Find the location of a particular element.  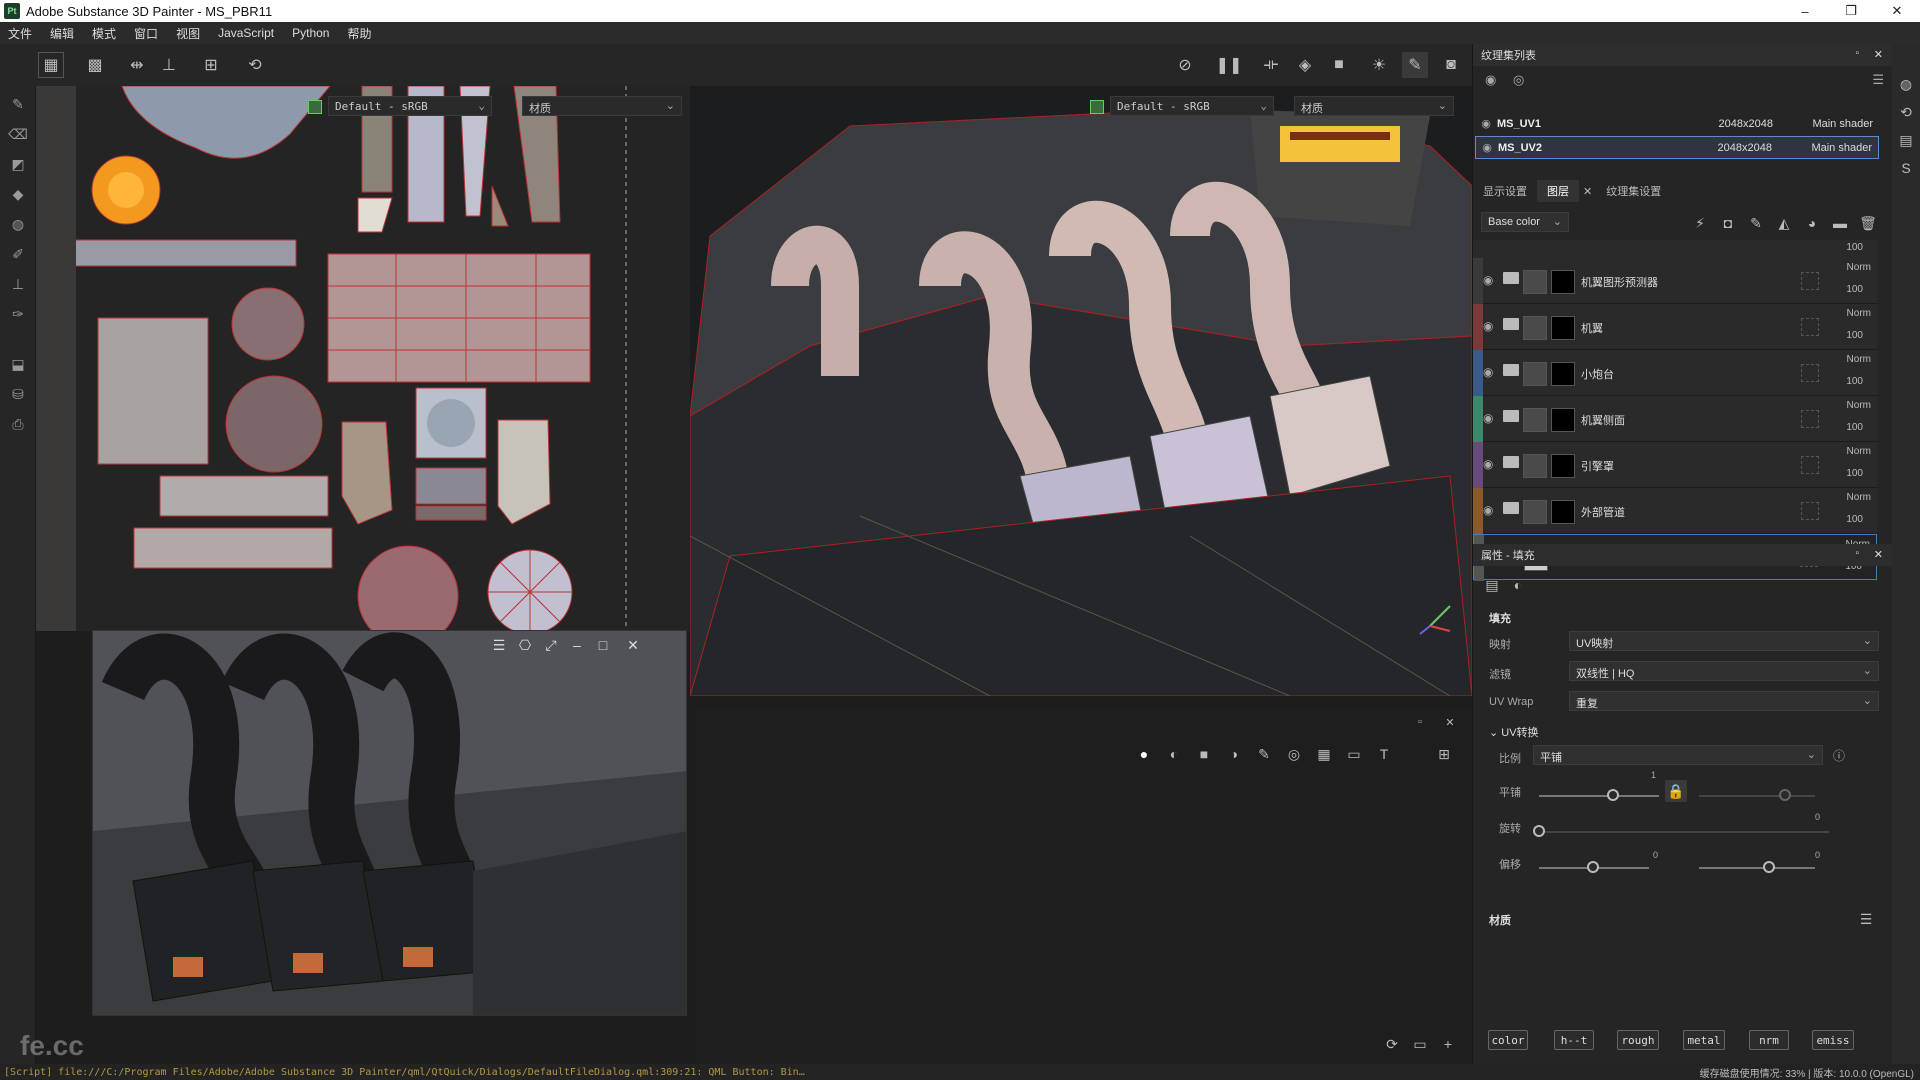

history-icon: ⟲ is located at coordinates (255, 65).